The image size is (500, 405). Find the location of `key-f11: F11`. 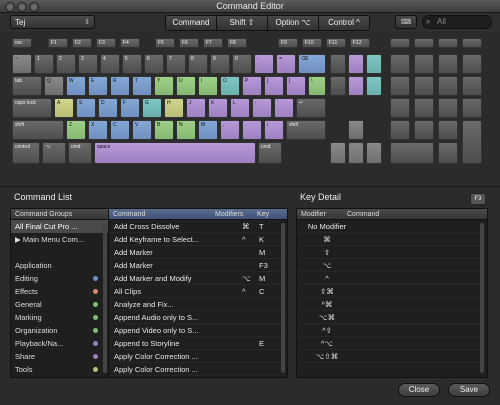

key-f11: F11 is located at coordinates (336, 43).